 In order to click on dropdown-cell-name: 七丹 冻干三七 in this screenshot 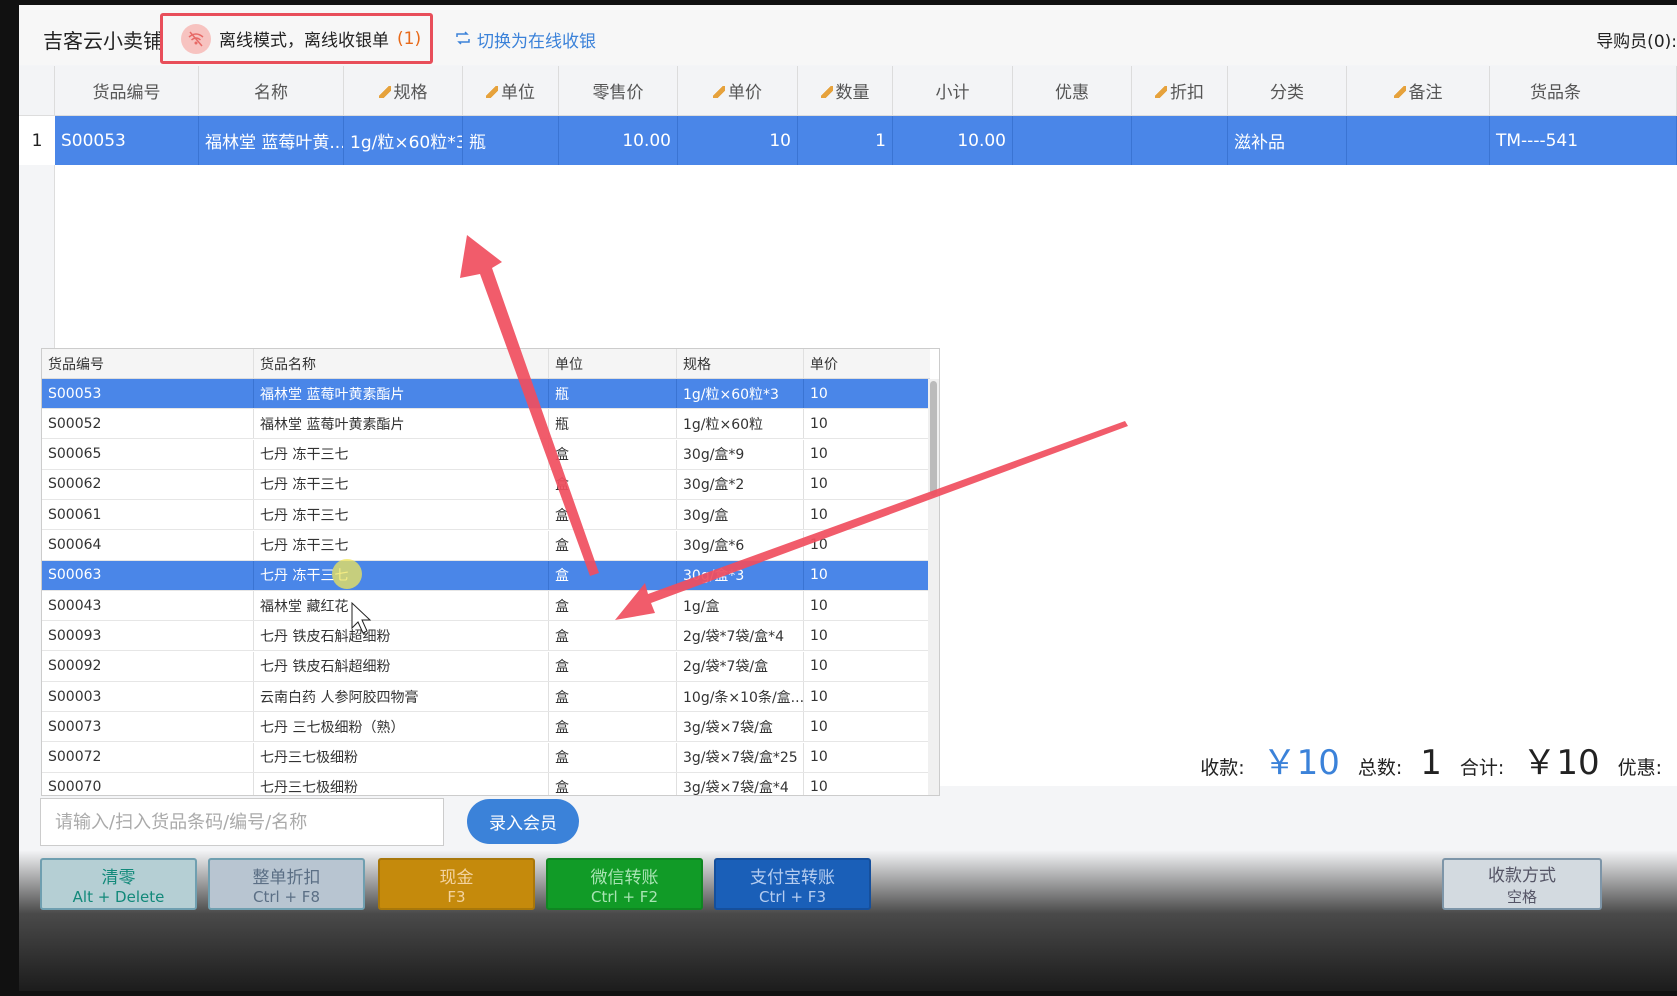, I will do `click(401, 515)`.